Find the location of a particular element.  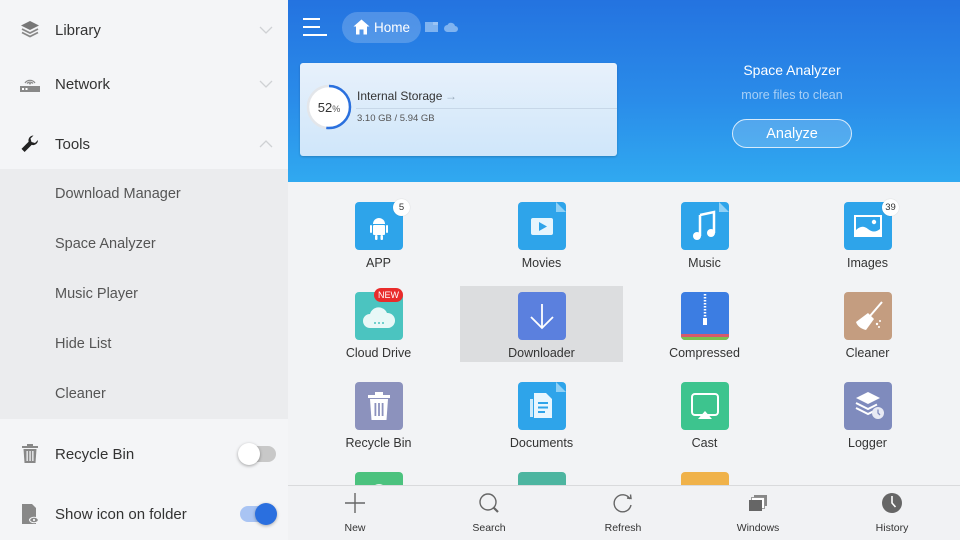

new-badge: NEW is located at coordinates (388, 295).